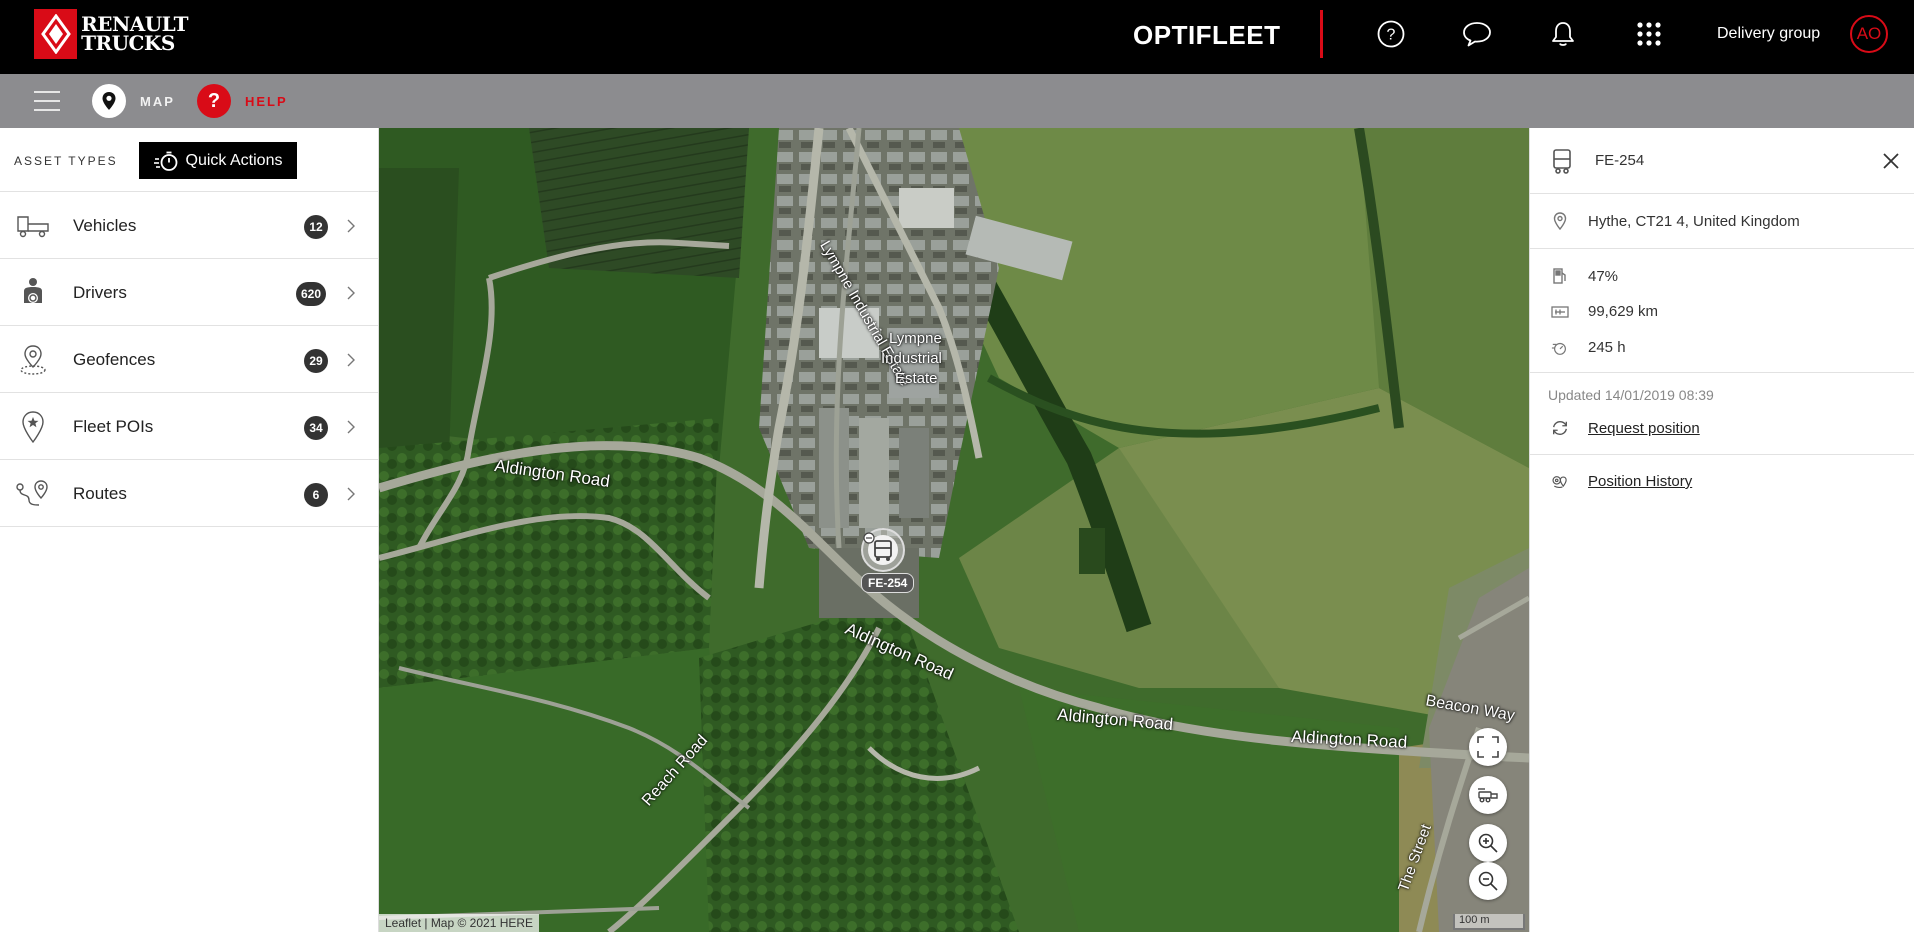  What do you see at coordinates (33, 360) in the screenshot?
I see `geofence-icon` at bounding box center [33, 360].